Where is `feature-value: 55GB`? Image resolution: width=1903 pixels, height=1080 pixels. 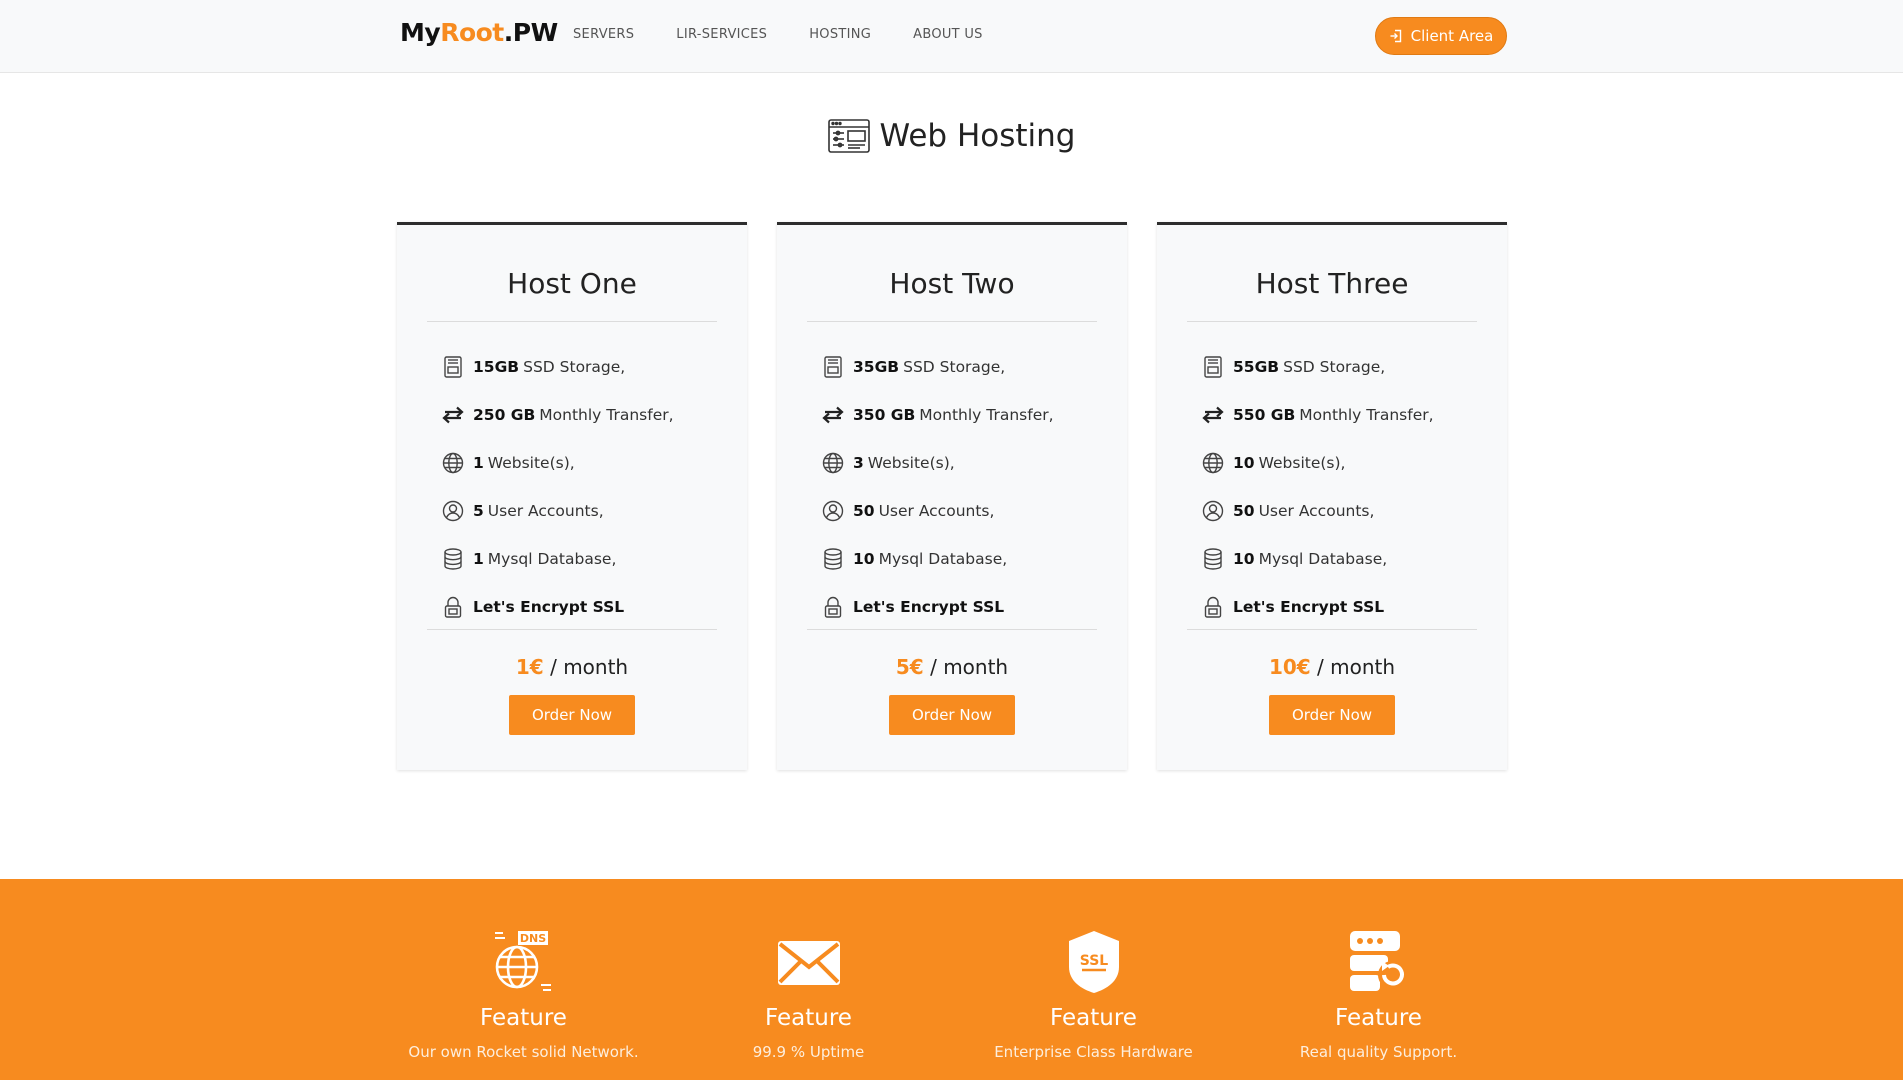 feature-value: 55GB is located at coordinates (1256, 367).